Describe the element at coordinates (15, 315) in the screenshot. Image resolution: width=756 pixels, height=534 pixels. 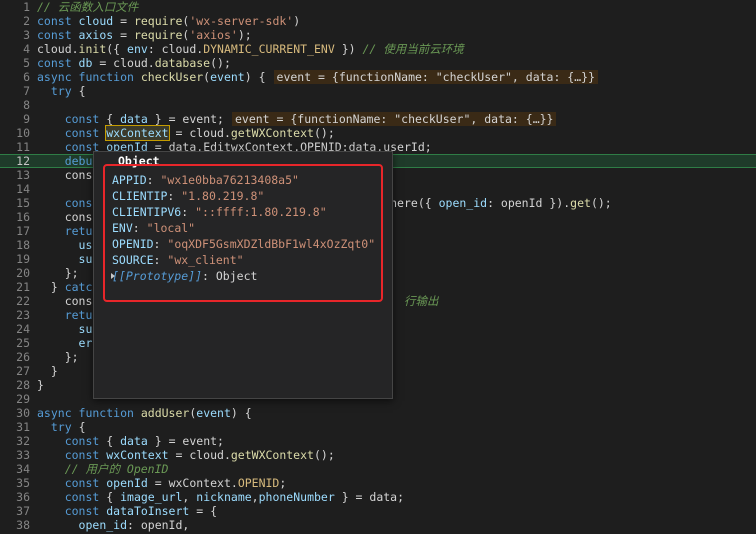
I see `line-number: 23` at that location.